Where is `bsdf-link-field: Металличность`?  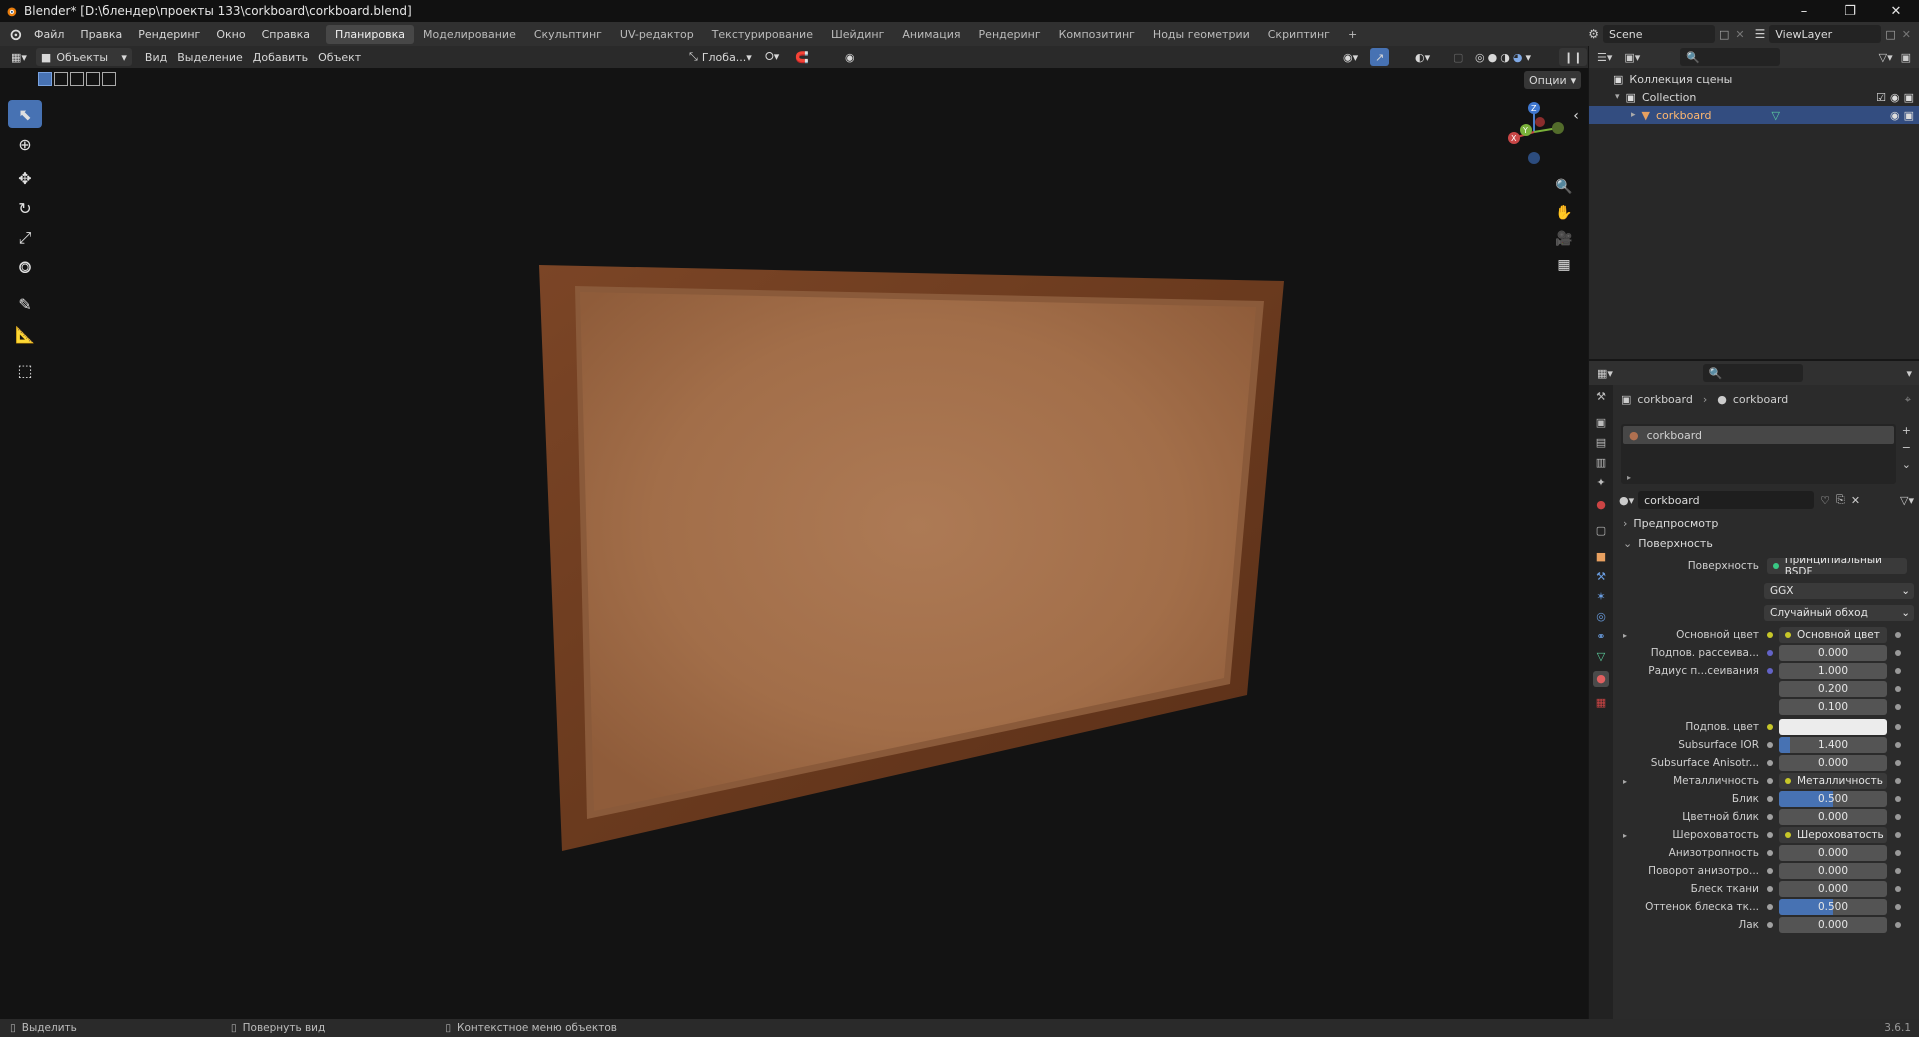 bsdf-link-field: Металличность is located at coordinates (1833, 781).